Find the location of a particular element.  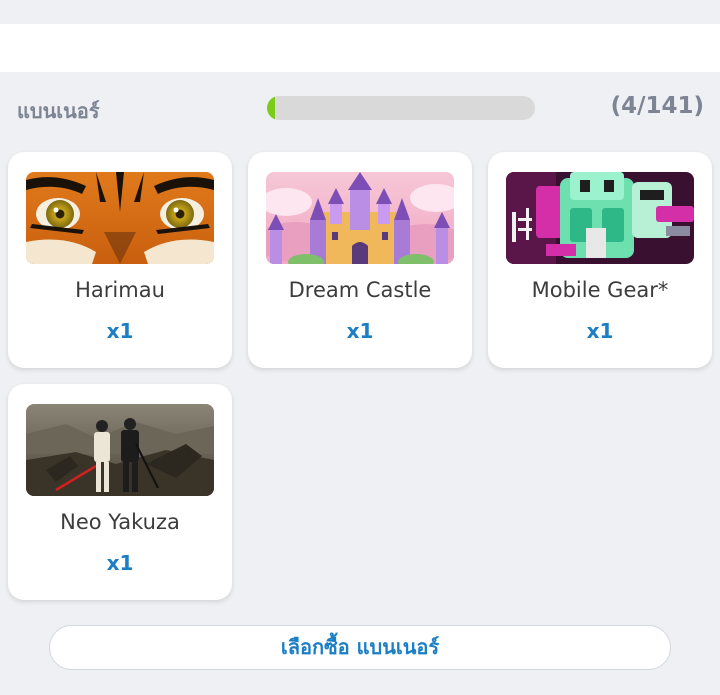

collection-progress-bar is located at coordinates (401, 108).